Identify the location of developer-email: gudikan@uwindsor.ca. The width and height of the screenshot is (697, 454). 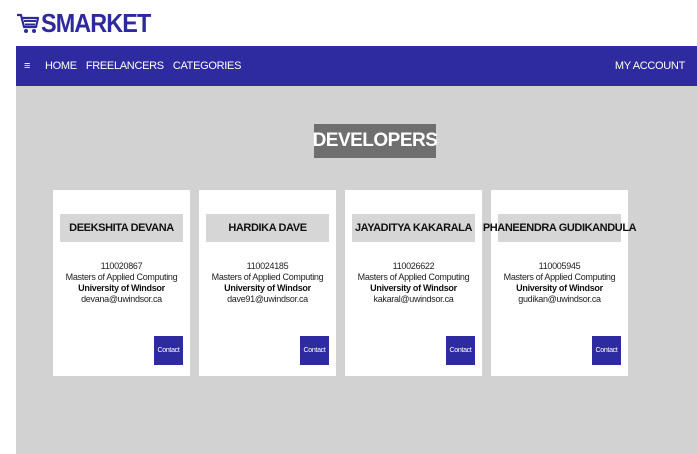
(559, 299).